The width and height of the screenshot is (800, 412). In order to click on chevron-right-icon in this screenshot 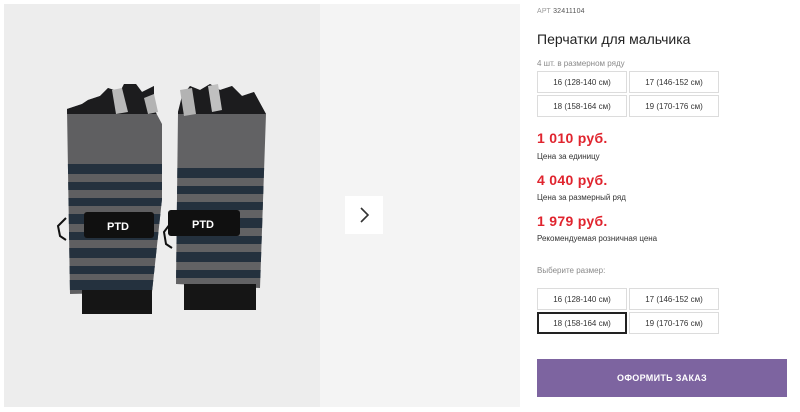, I will do `click(365, 215)`.